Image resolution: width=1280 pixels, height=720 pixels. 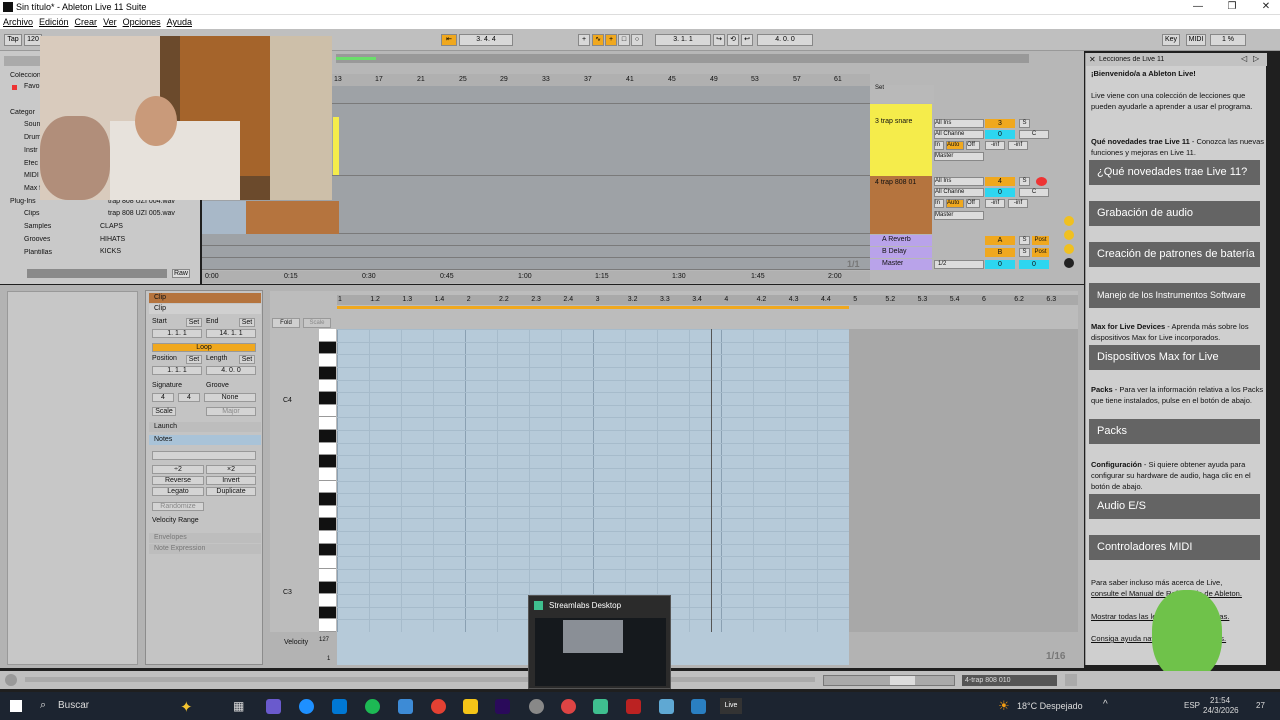 What do you see at coordinates (1034, 134) in the screenshot?
I see `pan-field: C` at bounding box center [1034, 134].